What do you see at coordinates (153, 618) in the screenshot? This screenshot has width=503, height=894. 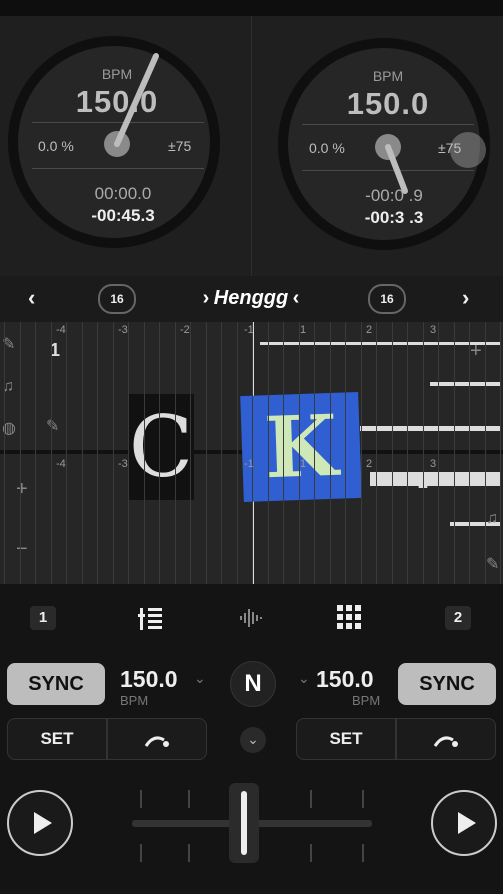 I see `mixer-icon` at bounding box center [153, 618].